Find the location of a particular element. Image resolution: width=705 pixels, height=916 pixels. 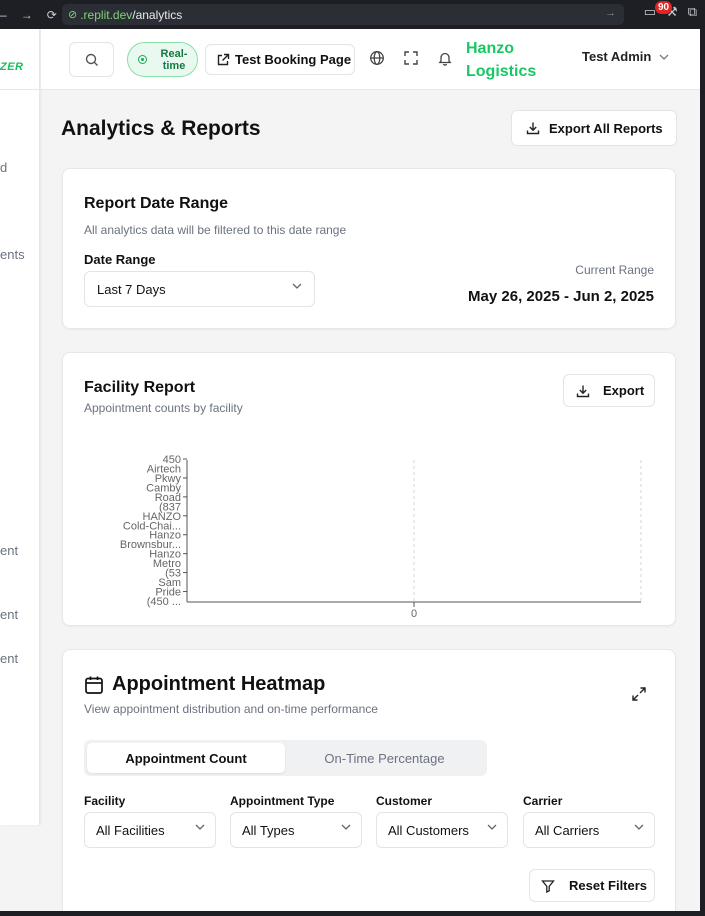

realtime-badge: Real-time is located at coordinates (162, 59).